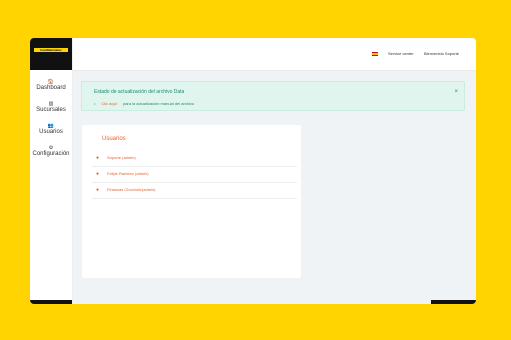 The height and width of the screenshot is (340, 511). I want to click on sidebar-item-configuracion: ⚙ Configuración, so click(51, 151).